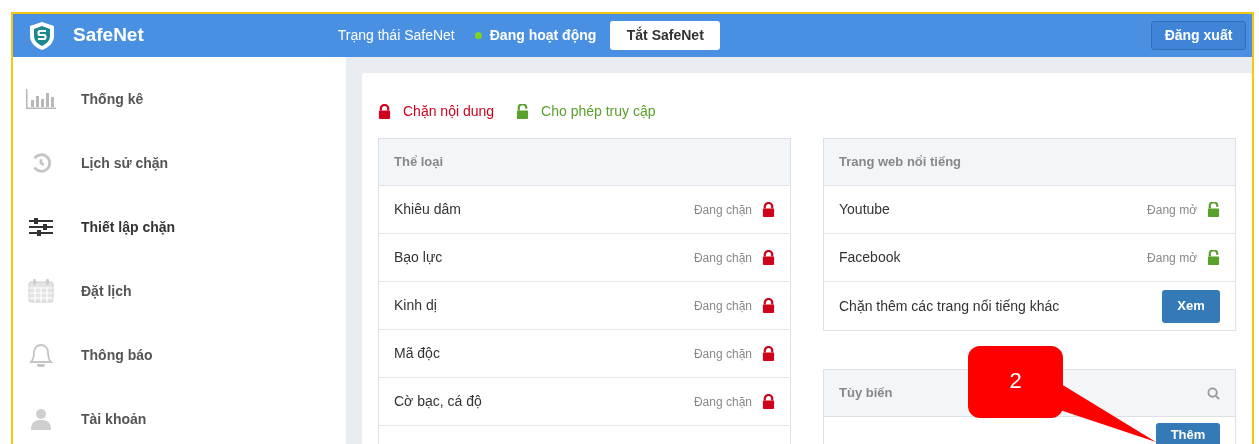 The width and height of the screenshot is (1259, 444). What do you see at coordinates (1198, 35) in the screenshot?
I see `logout-button: Đăng xuất` at bounding box center [1198, 35].